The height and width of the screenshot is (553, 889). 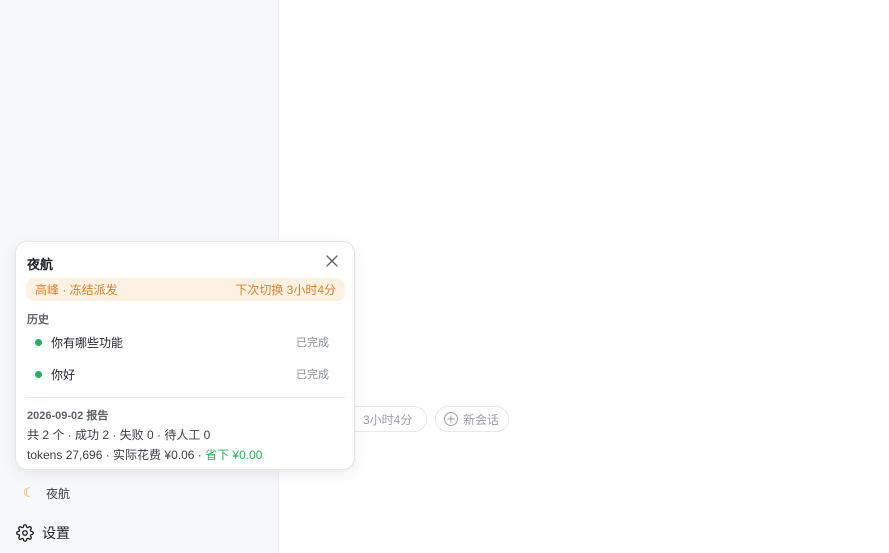 I want to click on status-next-switch: 下次切换 3小时4分, so click(x=285, y=290).